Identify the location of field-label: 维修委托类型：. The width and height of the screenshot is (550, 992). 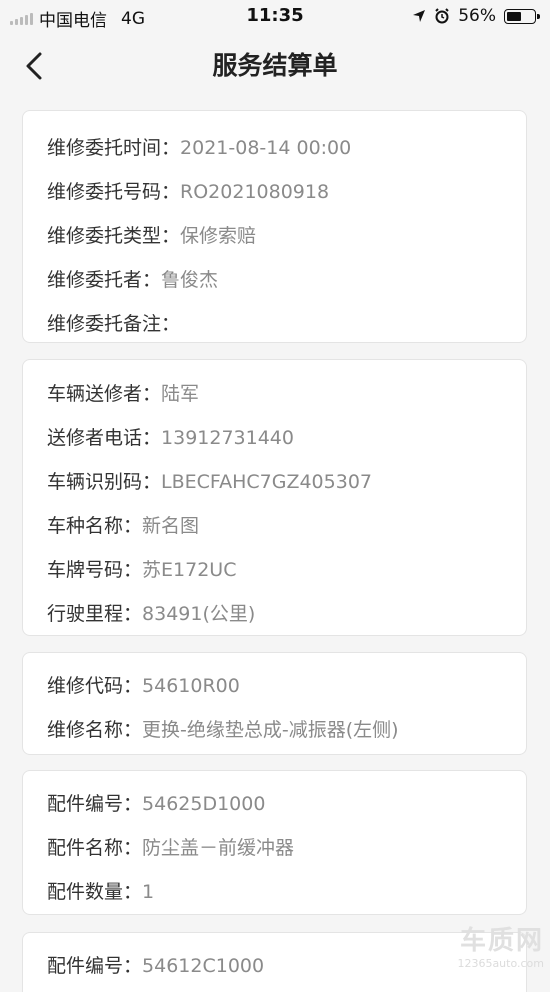
(114, 236).